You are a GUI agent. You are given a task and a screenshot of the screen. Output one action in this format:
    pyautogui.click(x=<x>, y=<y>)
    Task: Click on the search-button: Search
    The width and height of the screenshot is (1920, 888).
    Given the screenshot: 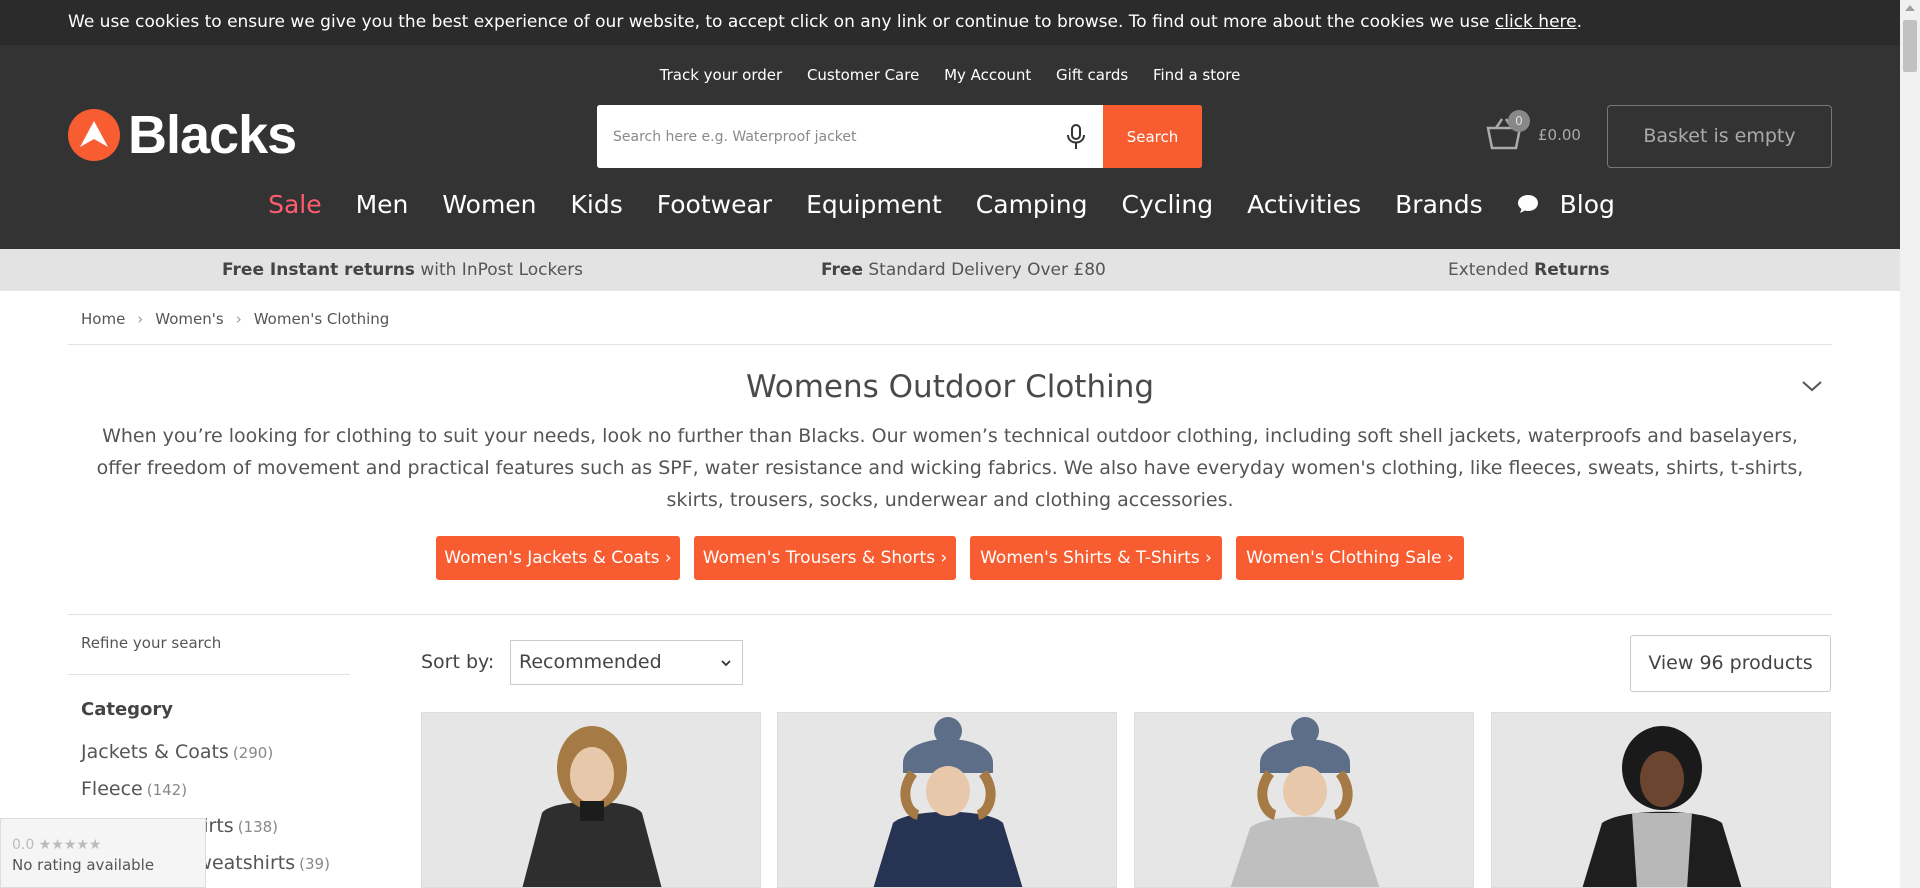 What is the action you would take?
    pyautogui.click(x=1152, y=136)
    